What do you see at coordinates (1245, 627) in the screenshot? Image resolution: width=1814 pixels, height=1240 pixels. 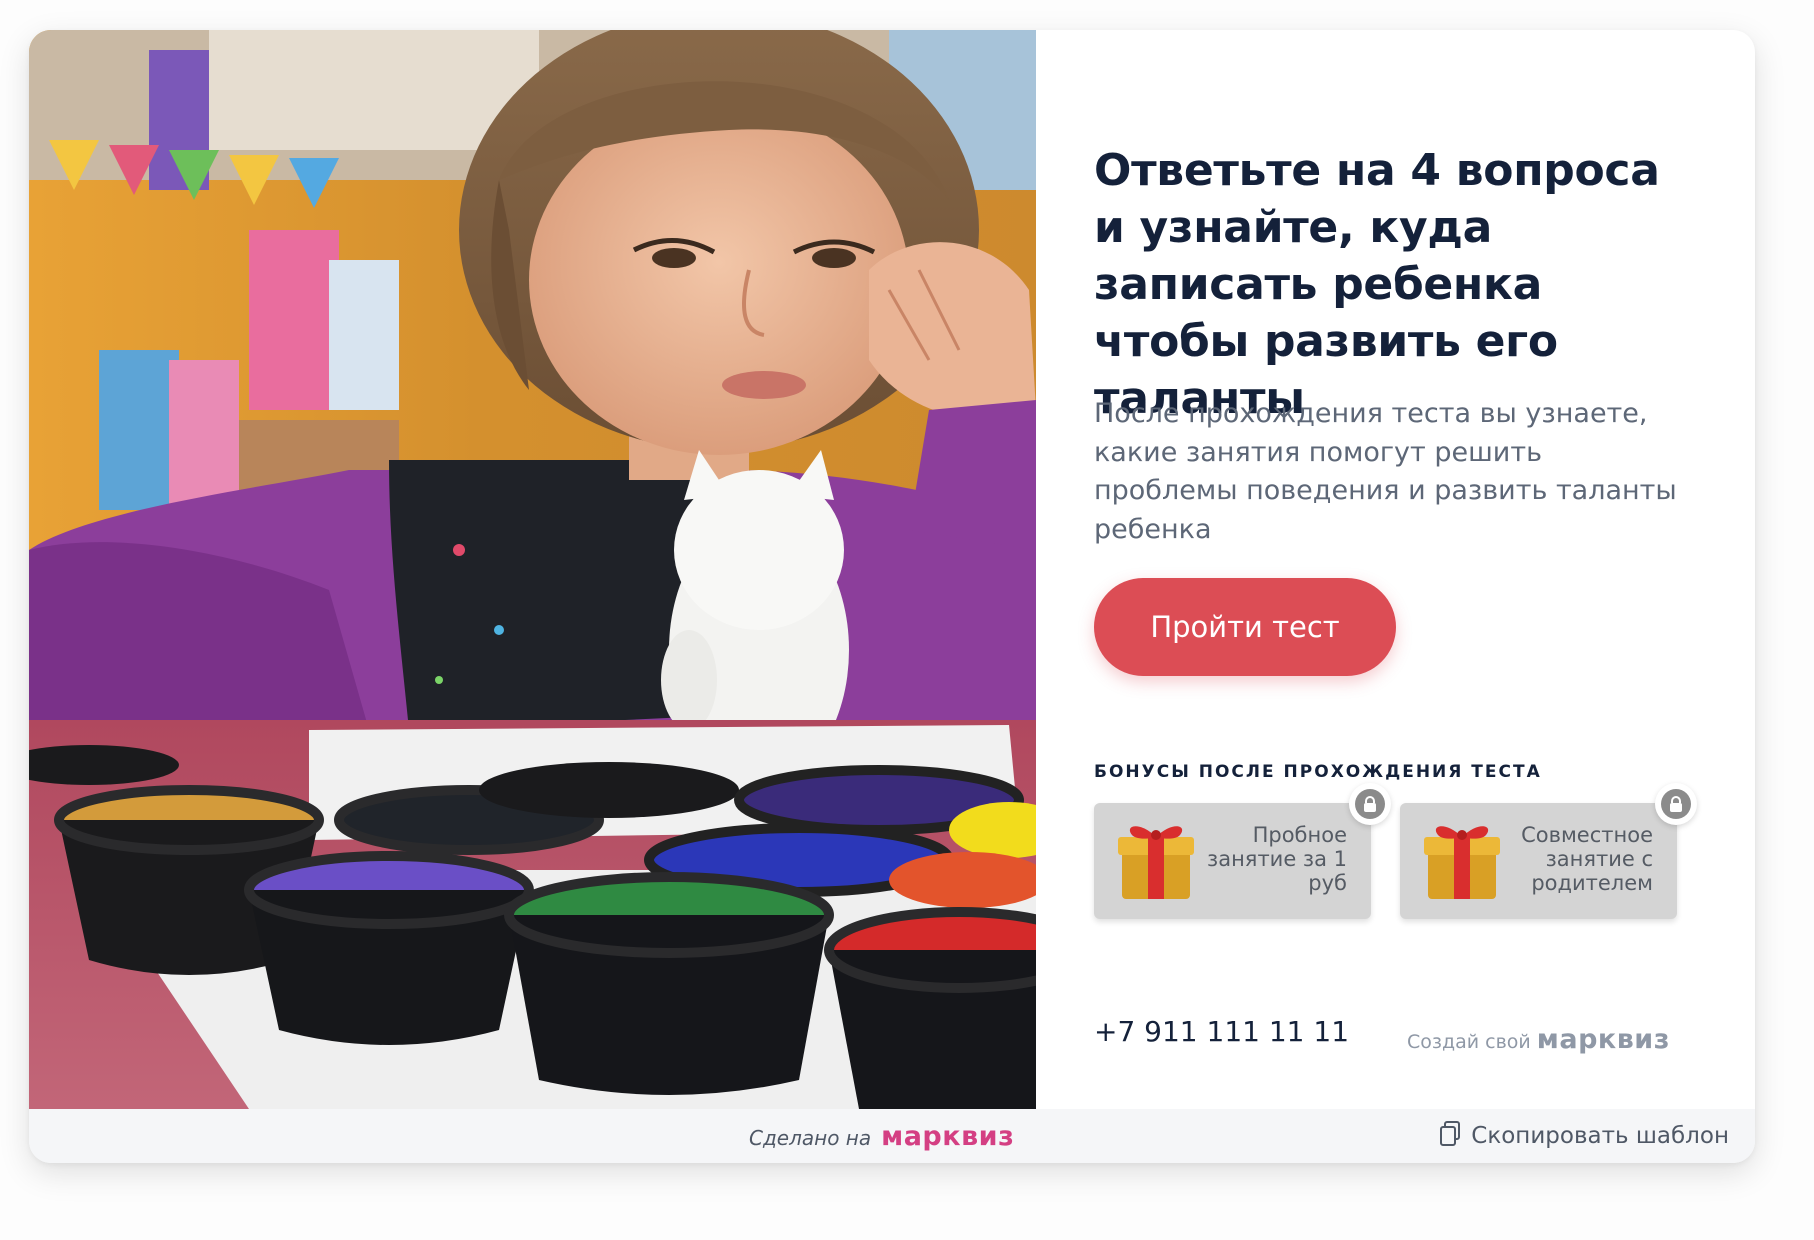 I see `start-test-button: Пройти тест` at bounding box center [1245, 627].